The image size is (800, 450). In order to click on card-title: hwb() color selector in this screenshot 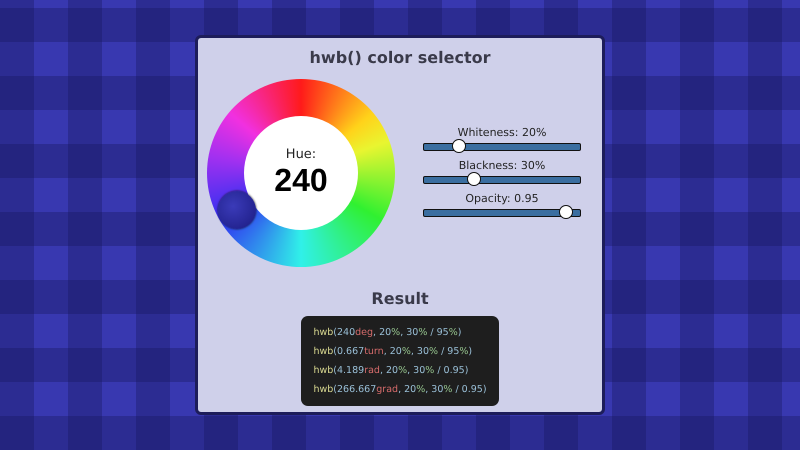, I will do `click(400, 57)`.